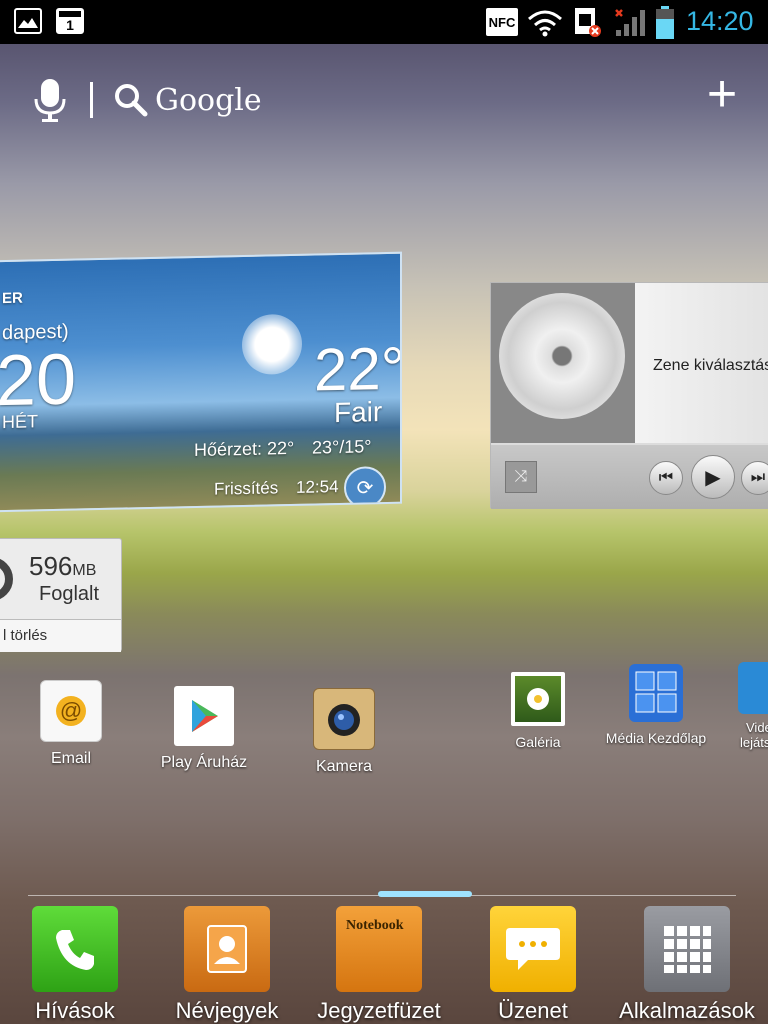 The height and width of the screenshot is (1024, 768). Describe the element at coordinates (69, 594) in the screenshot. I see `memory-used-label: Foglalt` at that location.